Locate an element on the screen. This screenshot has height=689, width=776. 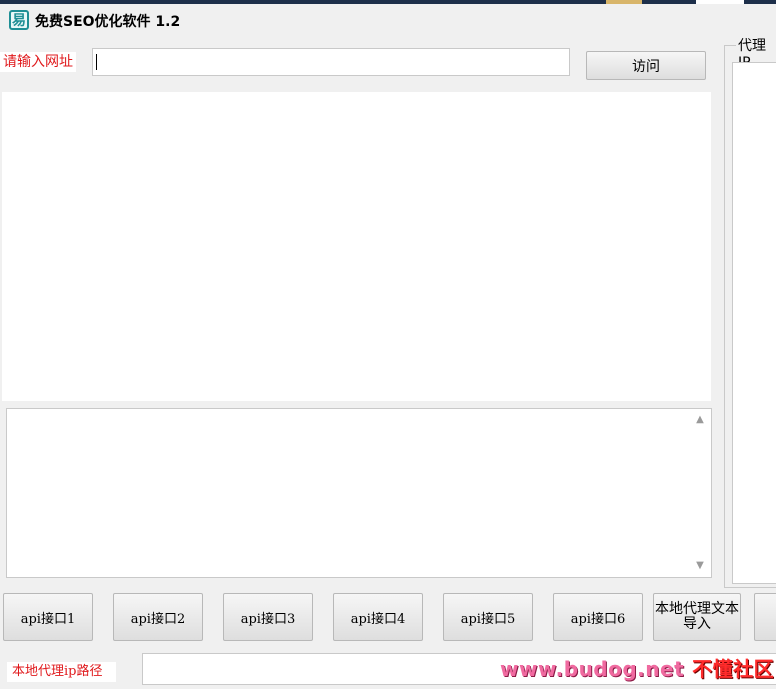
api-button-3: api接口3 is located at coordinates (268, 617).